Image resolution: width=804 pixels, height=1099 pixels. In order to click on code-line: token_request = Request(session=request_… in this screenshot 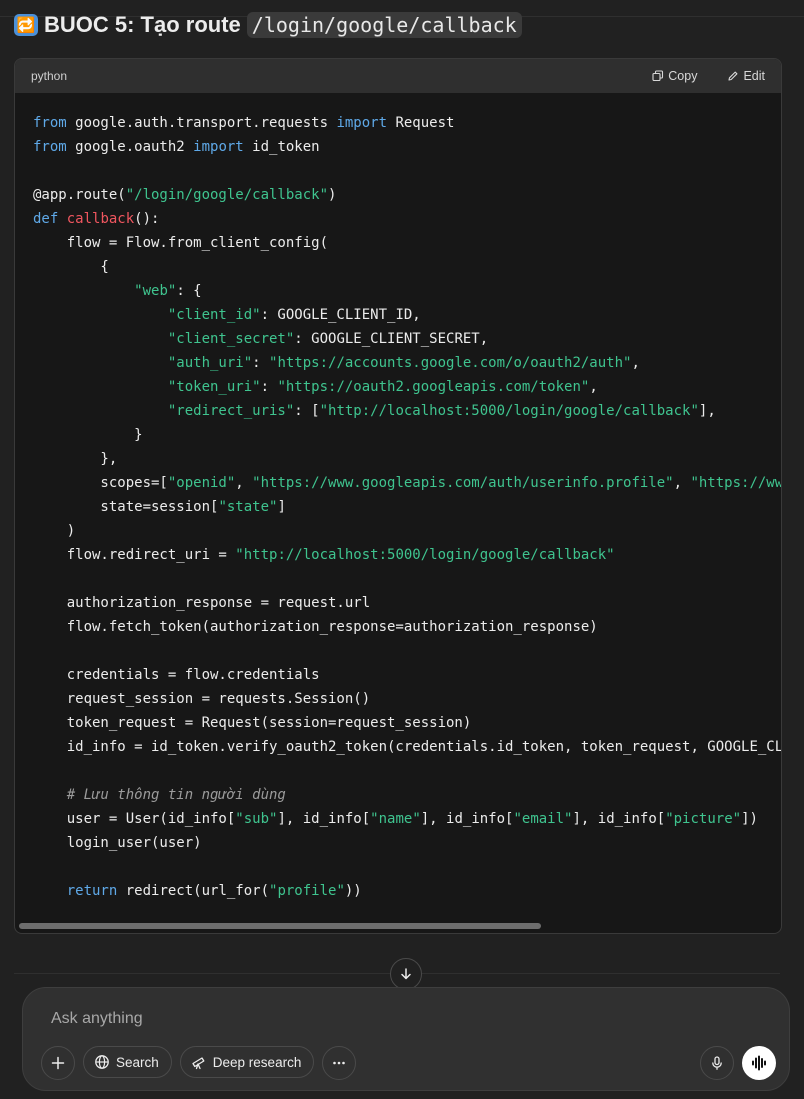, I will do `click(407, 723)`.